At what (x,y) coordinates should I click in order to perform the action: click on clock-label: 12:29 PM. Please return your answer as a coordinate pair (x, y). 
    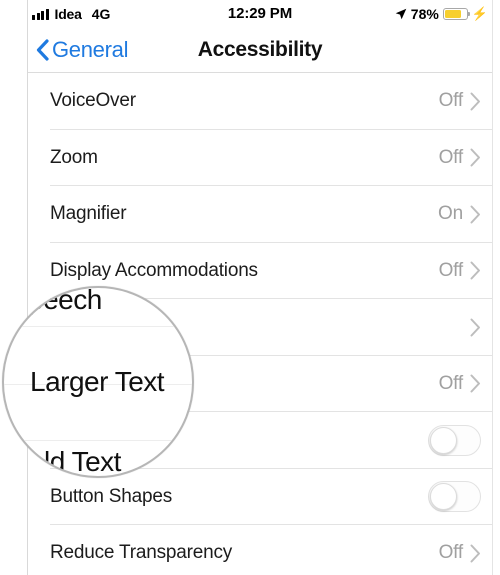
    Looking at the image, I should click on (260, 13).